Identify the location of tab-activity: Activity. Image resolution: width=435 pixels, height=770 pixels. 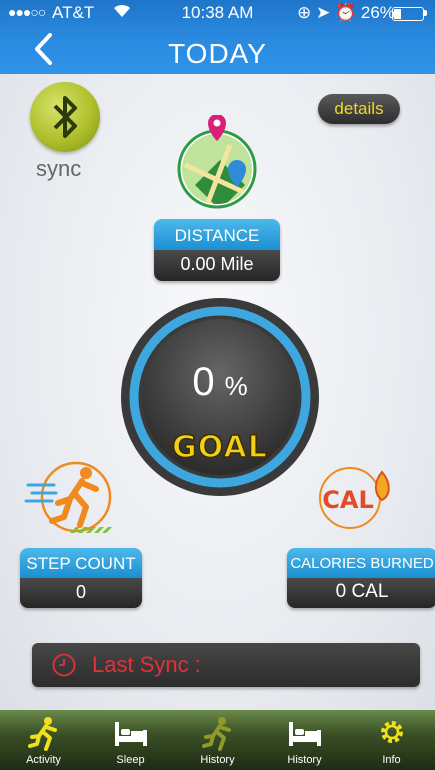
(43, 740).